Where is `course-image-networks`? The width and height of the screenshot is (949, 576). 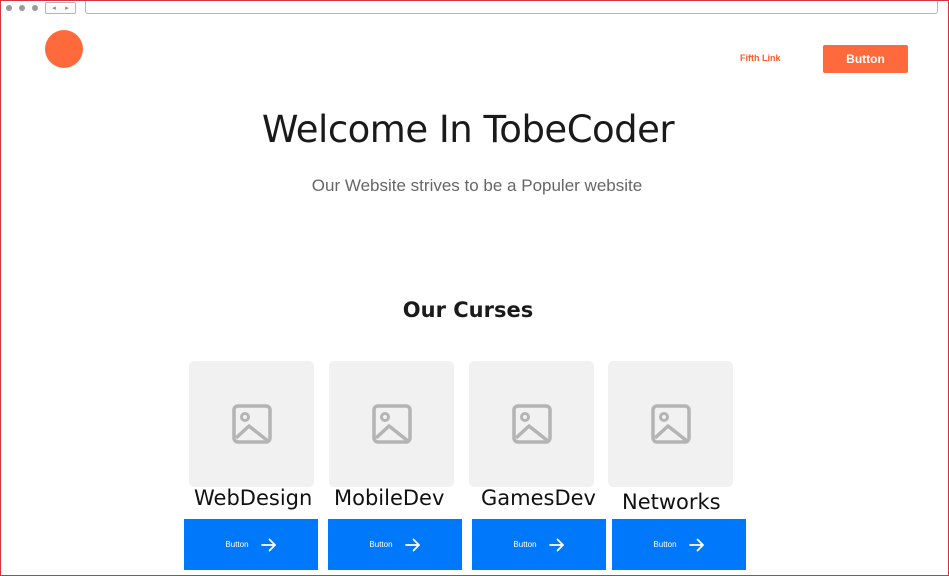
course-image-networks is located at coordinates (670, 424).